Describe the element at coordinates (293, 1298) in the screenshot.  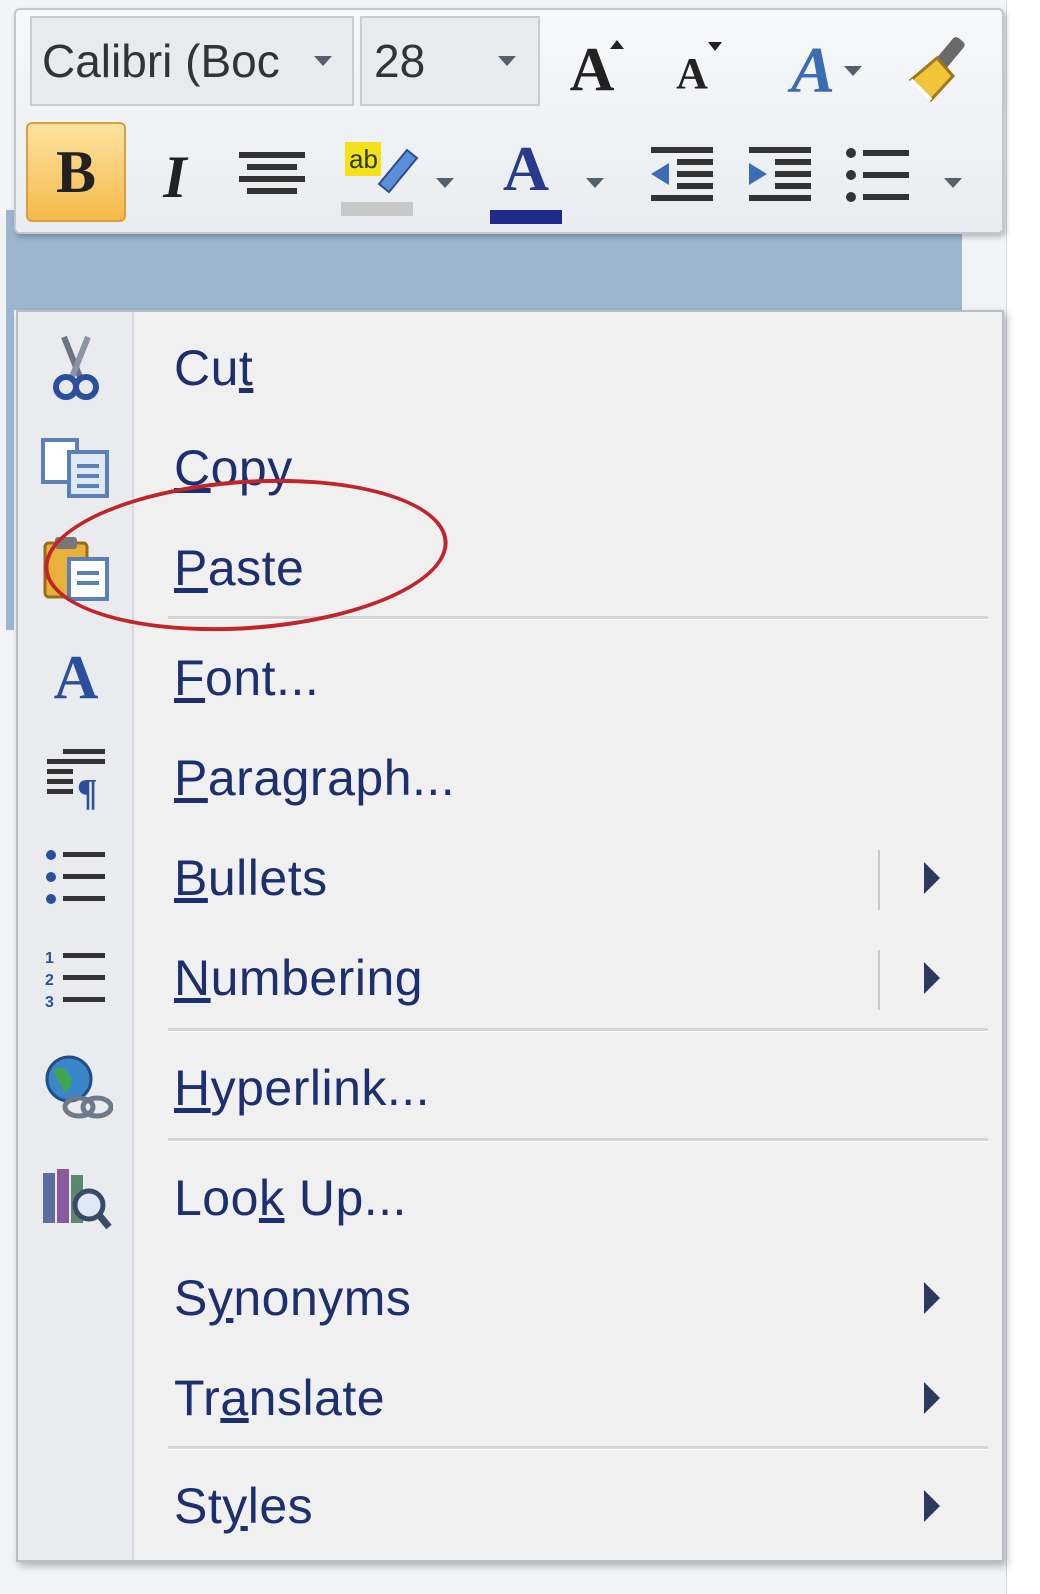
I see `menu-item-label: Synonyms` at that location.